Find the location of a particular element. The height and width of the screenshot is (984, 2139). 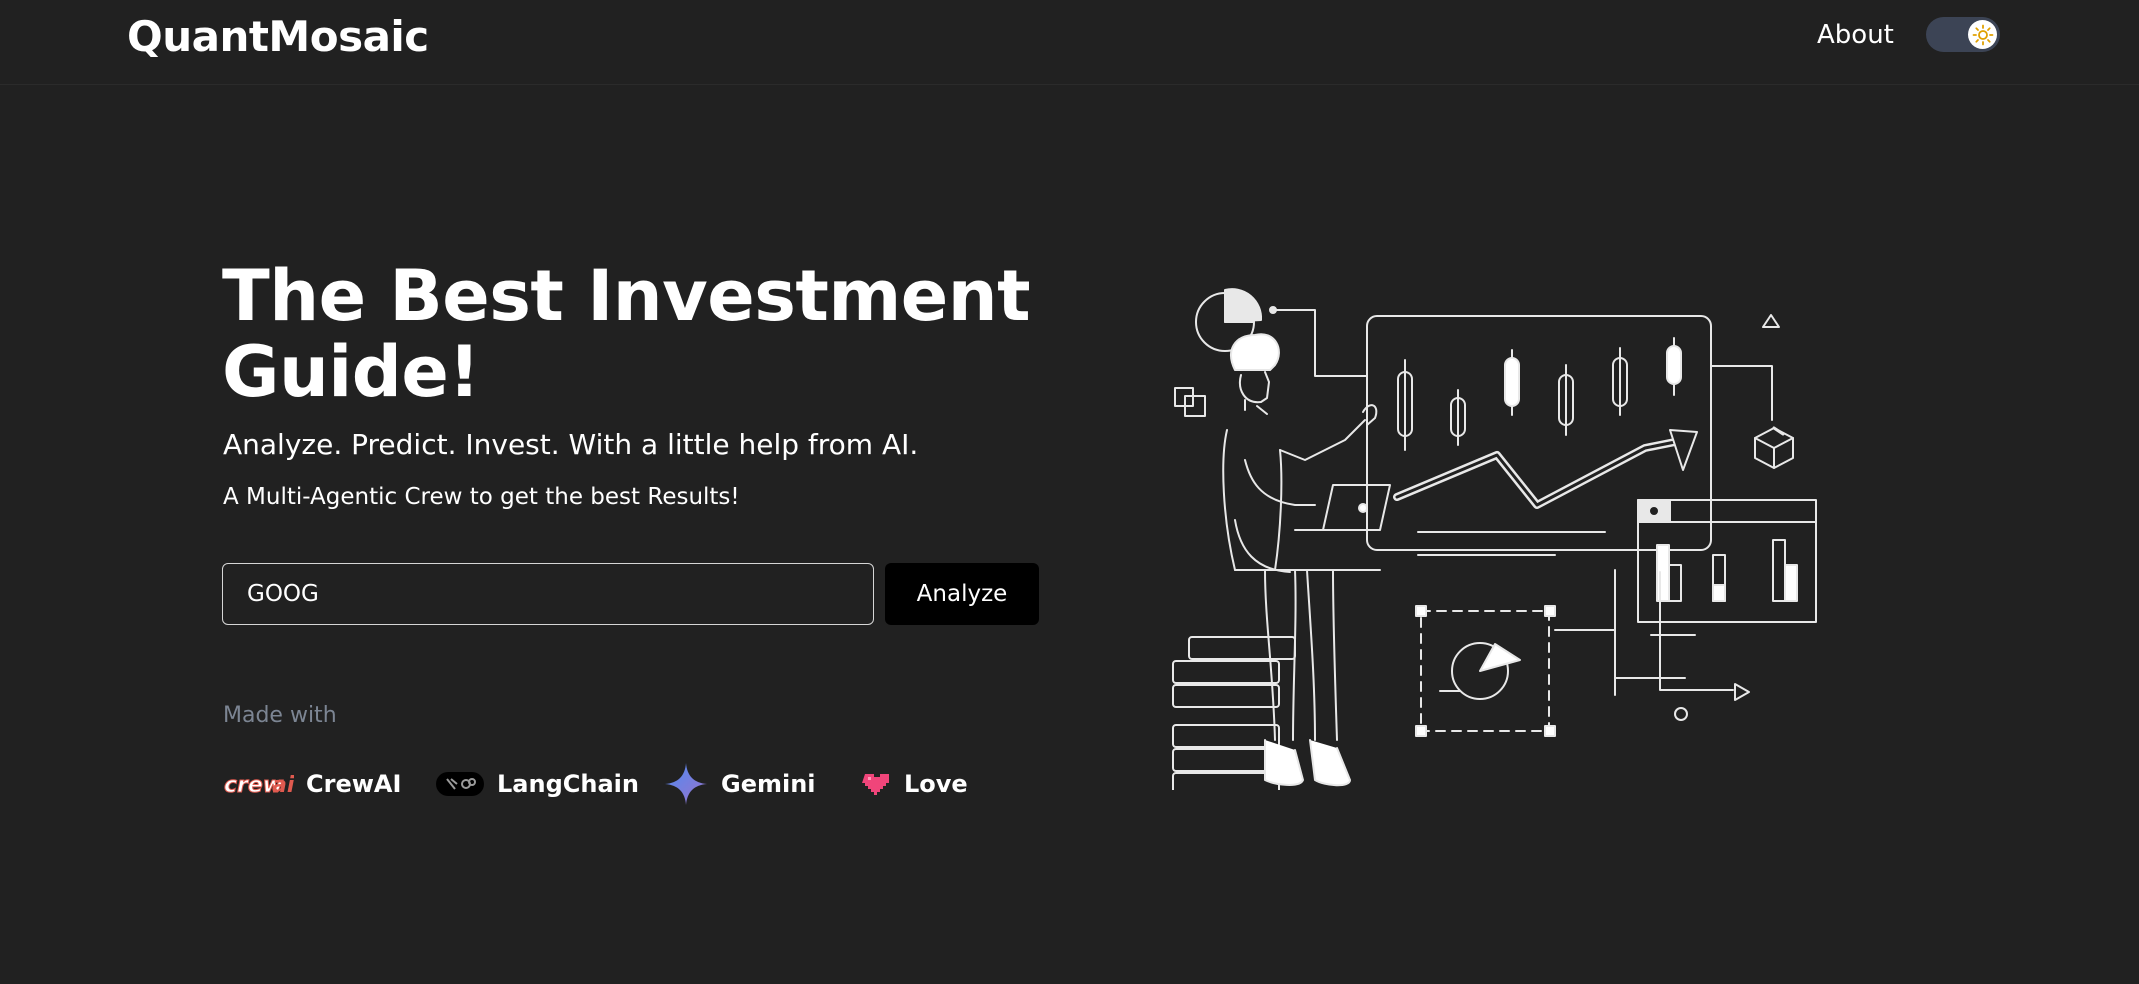

ticker-input is located at coordinates (548, 594).